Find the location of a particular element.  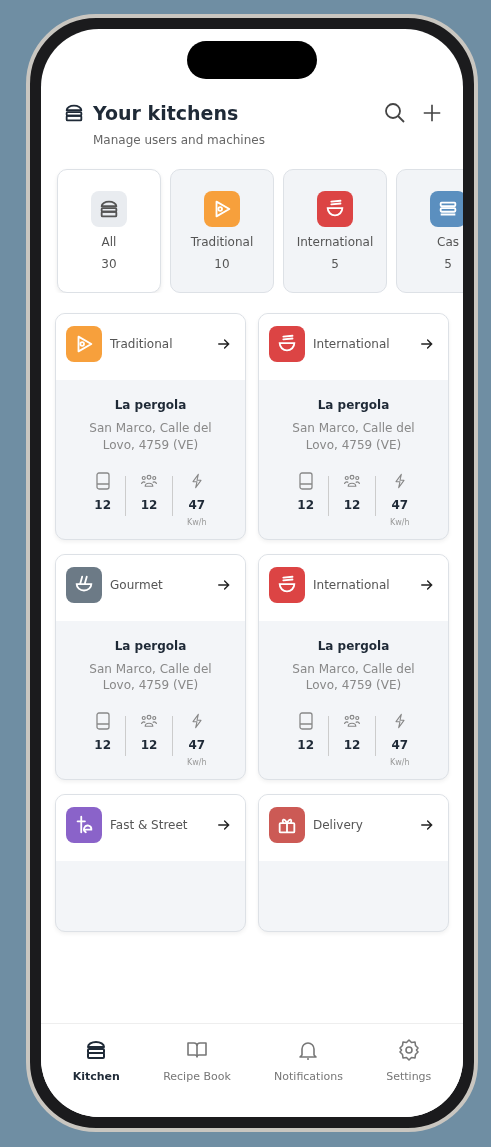

category-tile: International 5 is located at coordinates (335, 231).